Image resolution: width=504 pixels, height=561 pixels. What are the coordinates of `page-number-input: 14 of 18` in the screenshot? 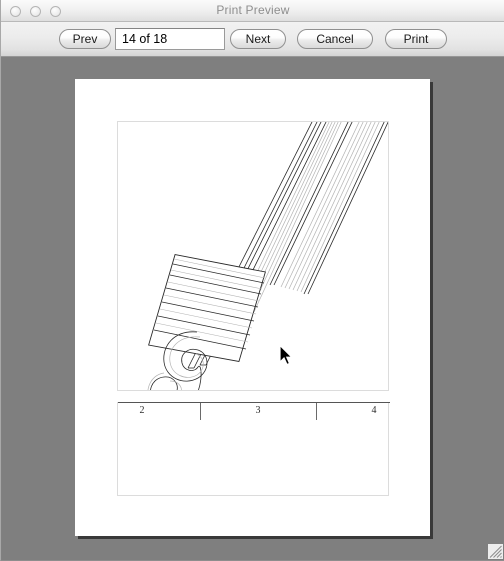 It's located at (170, 39).